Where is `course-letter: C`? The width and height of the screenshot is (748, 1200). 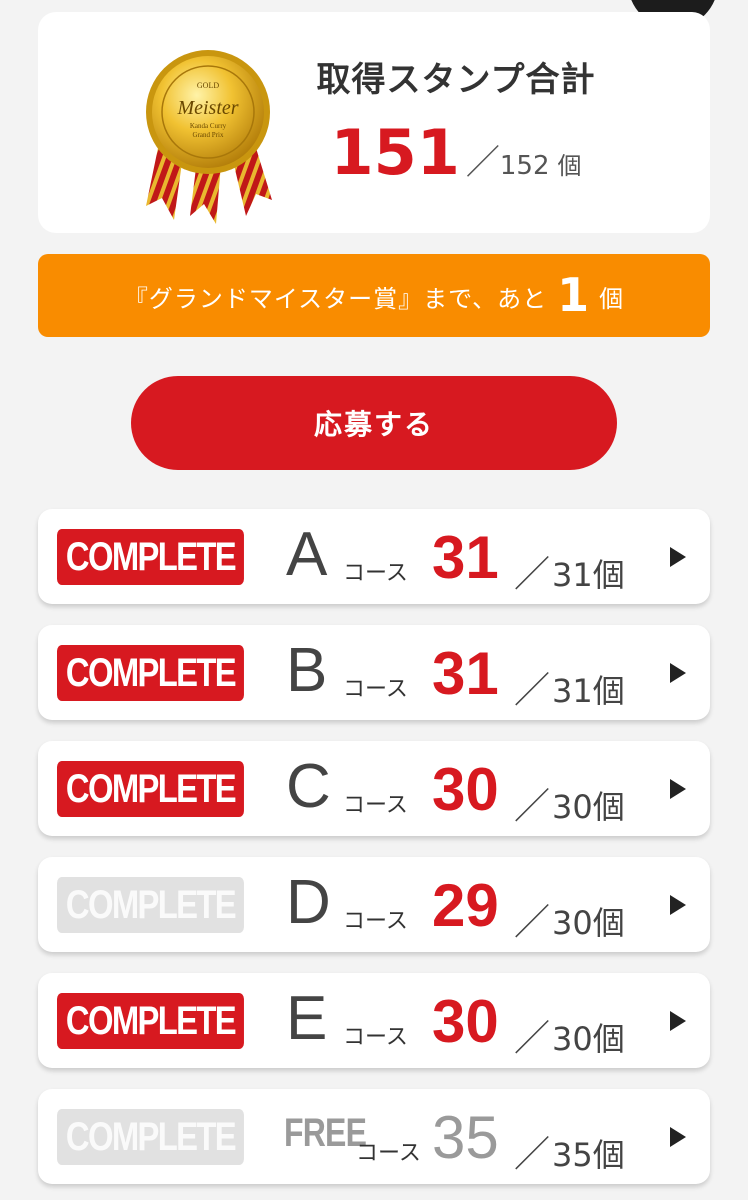
course-letter: C is located at coordinates (308, 786).